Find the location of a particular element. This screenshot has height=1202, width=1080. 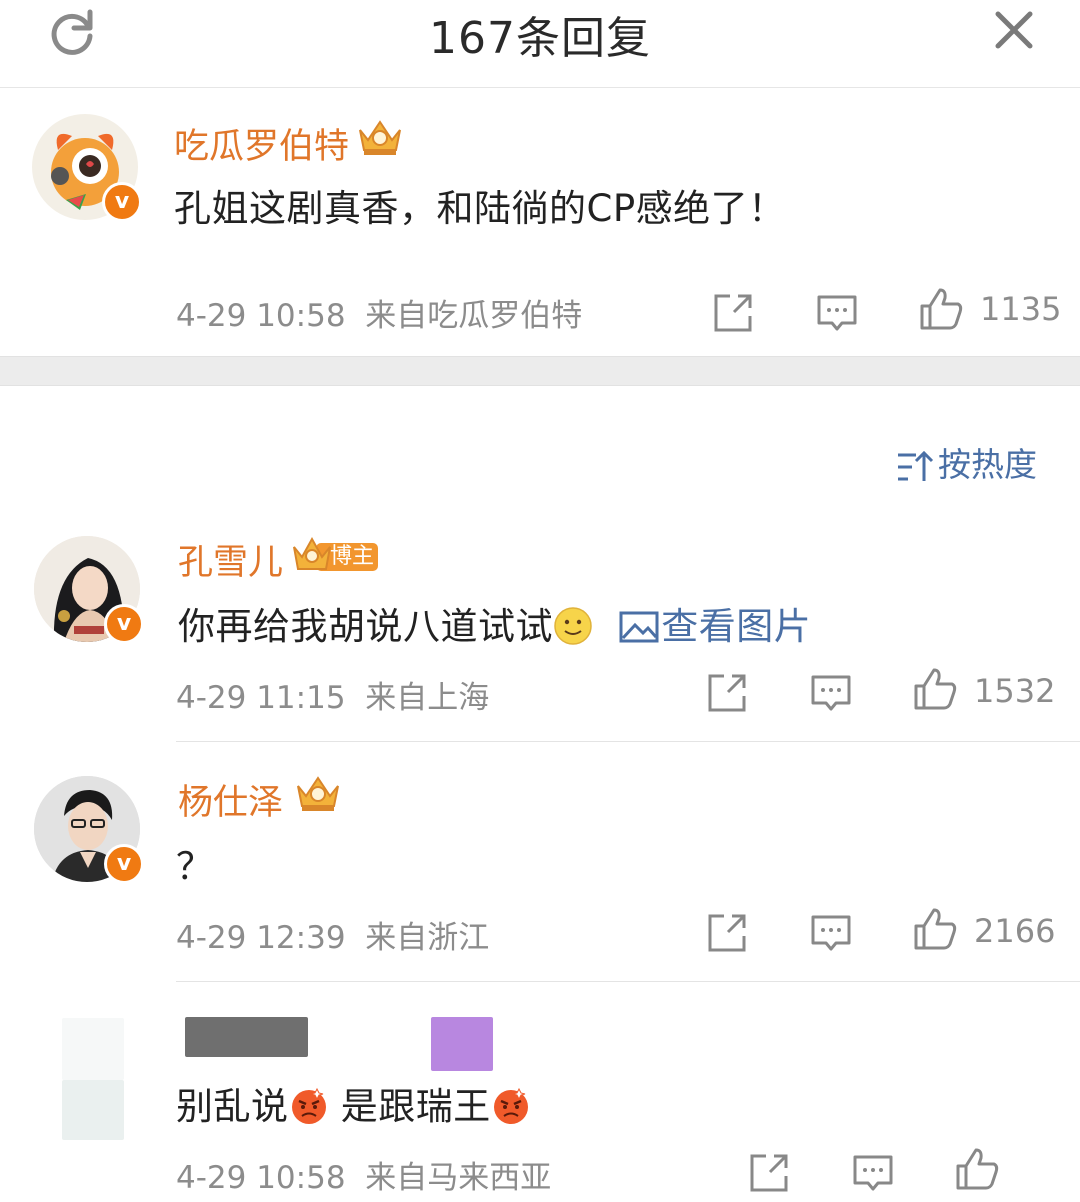

section-divider is located at coordinates (540, 371).